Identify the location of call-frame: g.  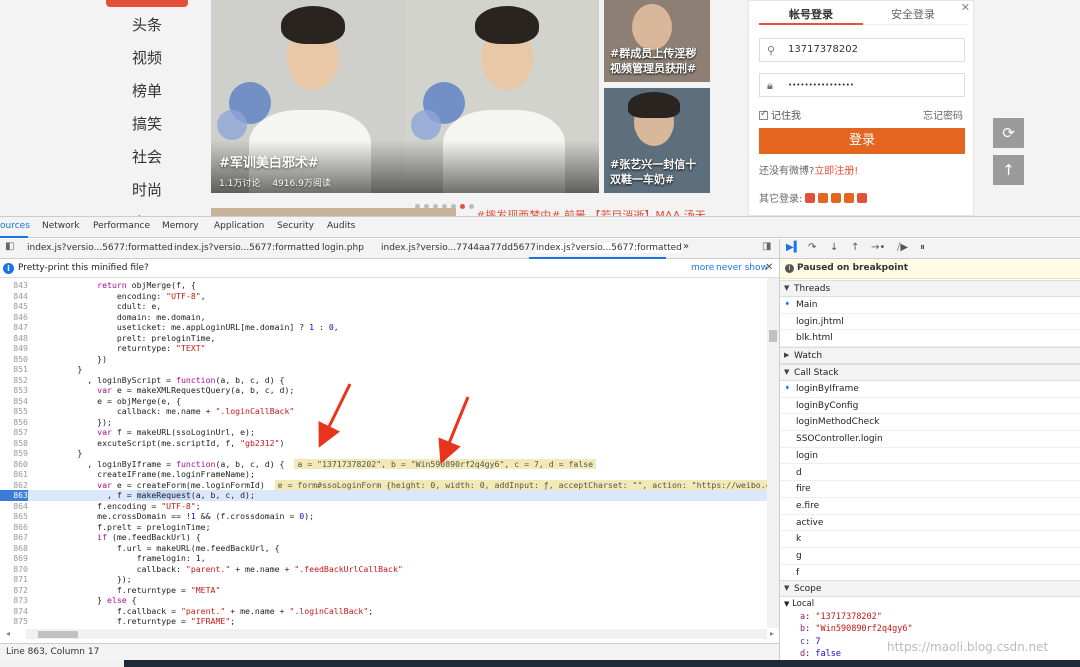
(930, 556).